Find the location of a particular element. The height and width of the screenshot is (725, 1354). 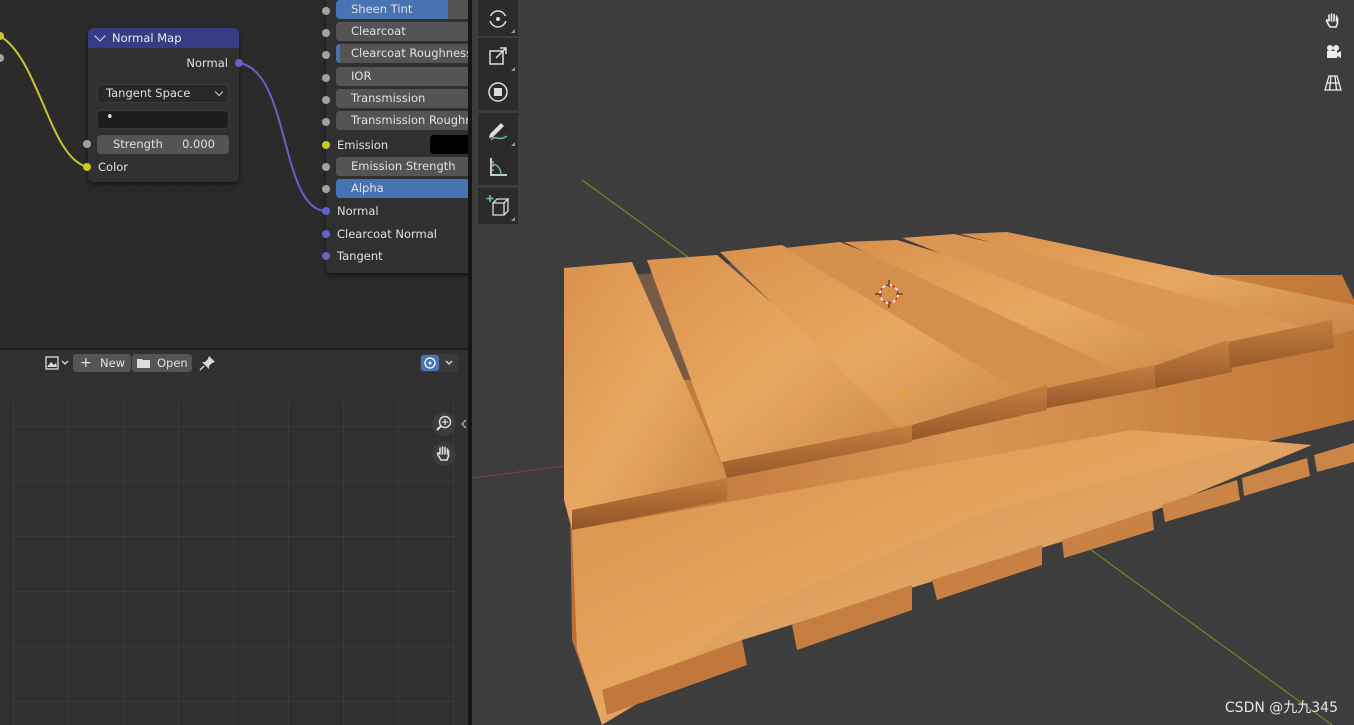

image-editor-header: + New Open is located at coordinates (234, 363).